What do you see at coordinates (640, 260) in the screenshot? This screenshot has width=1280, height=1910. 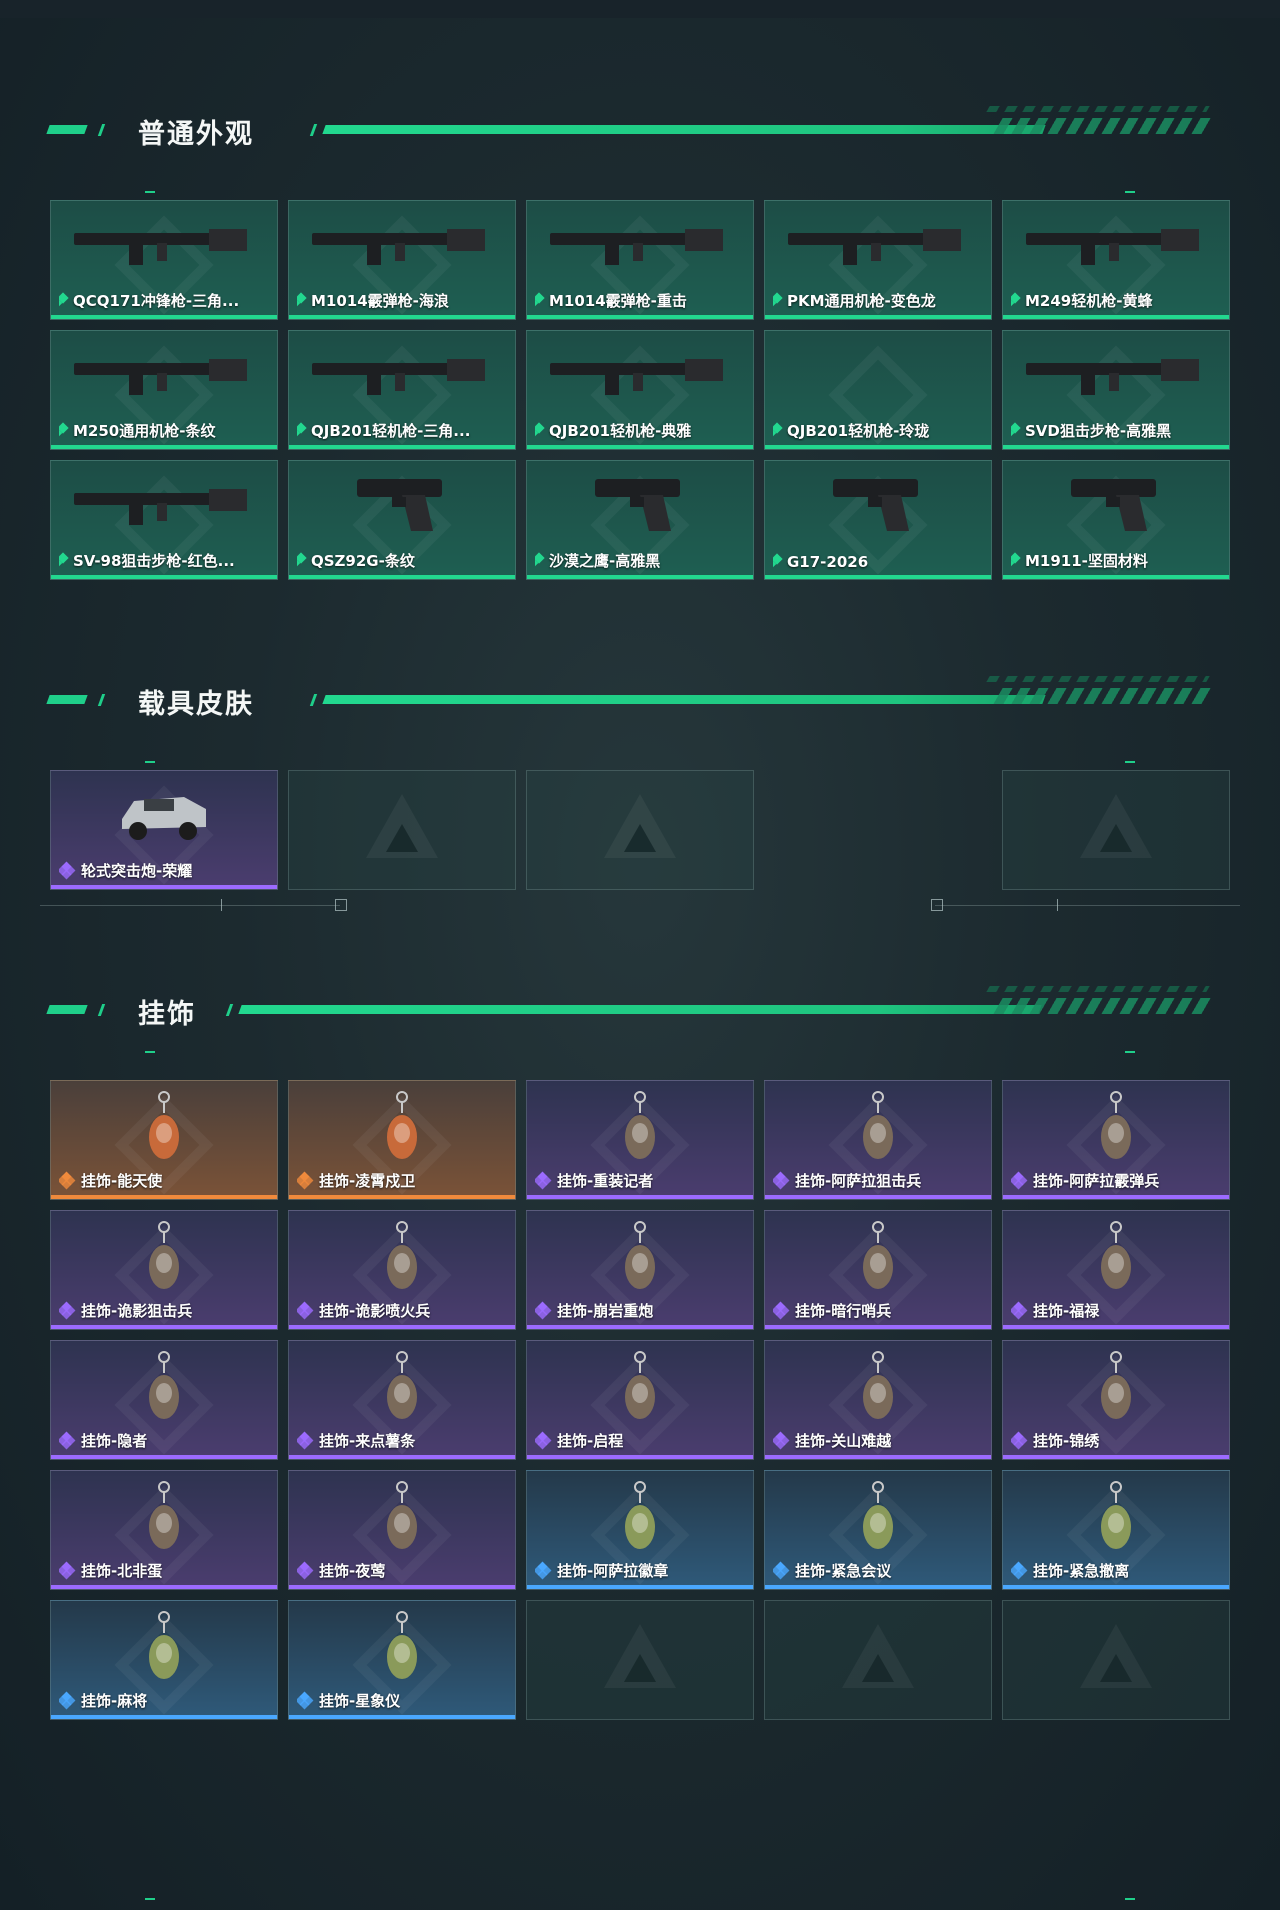 I see `item-card: M1014霰弹枪-重击` at bounding box center [640, 260].